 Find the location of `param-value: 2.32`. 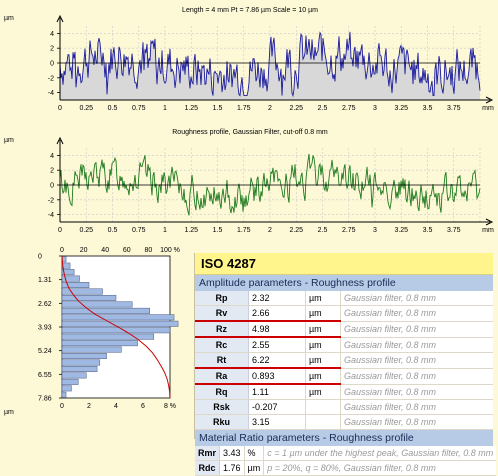

param-value: 2.32 is located at coordinates (277, 298).